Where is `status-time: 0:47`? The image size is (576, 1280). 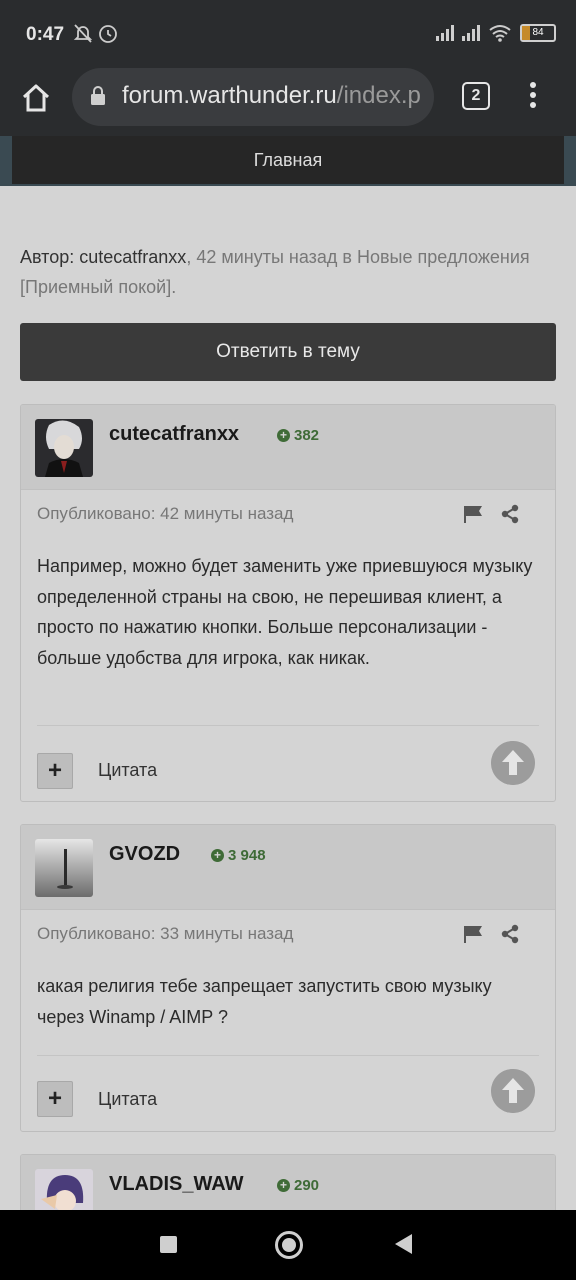
status-time: 0:47 is located at coordinates (45, 34).